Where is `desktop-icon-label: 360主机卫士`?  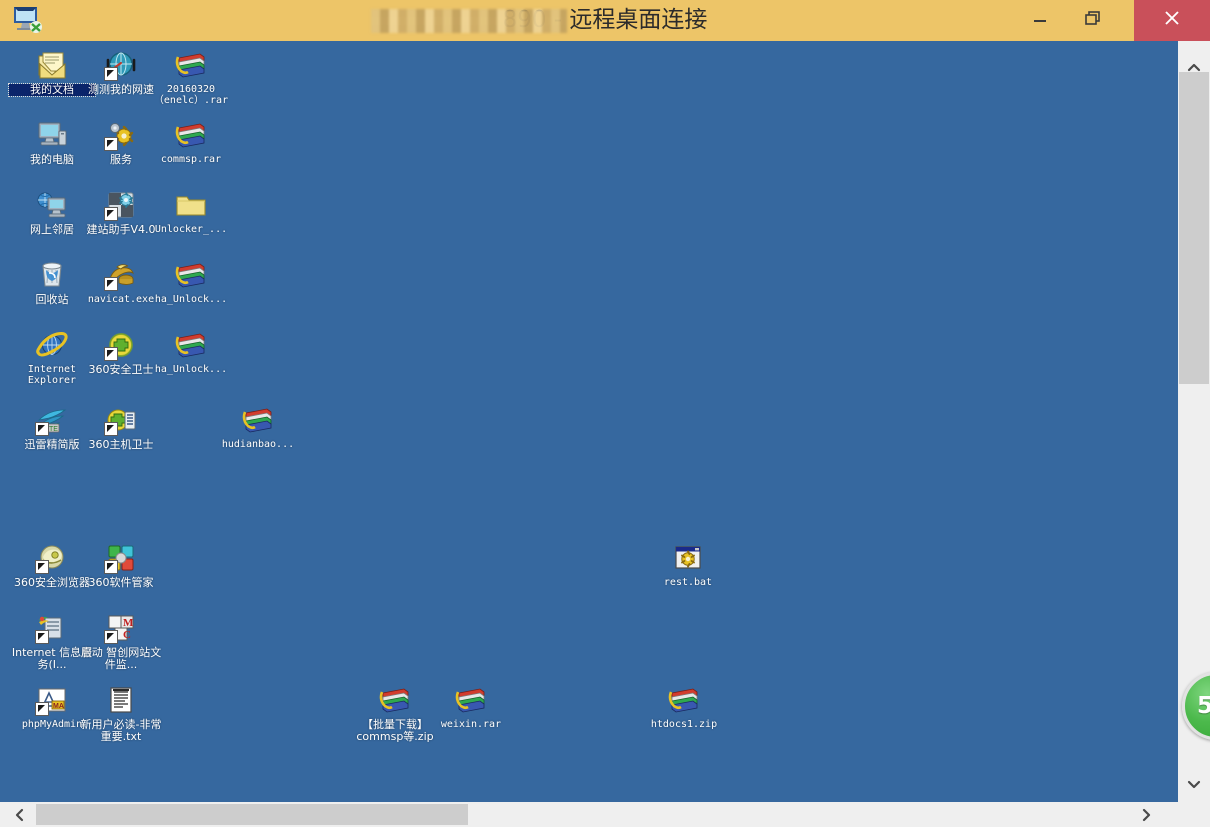 desktop-icon-label: 360主机卫士 is located at coordinates (121, 444).